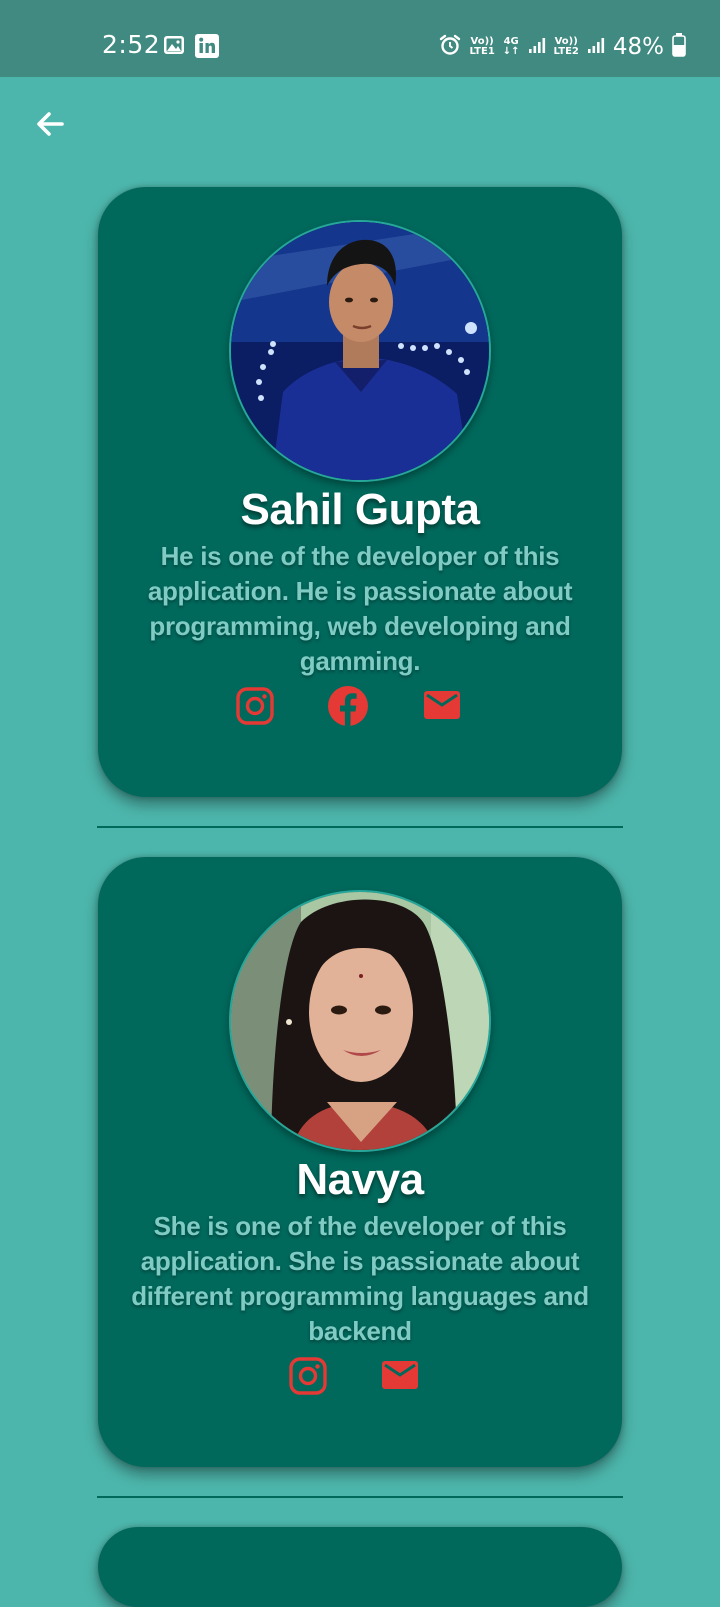 The width and height of the screenshot is (720, 1607). What do you see at coordinates (131, 44) in the screenshot?
I see `status-time: 2:52` at bounding box center [131, 44].